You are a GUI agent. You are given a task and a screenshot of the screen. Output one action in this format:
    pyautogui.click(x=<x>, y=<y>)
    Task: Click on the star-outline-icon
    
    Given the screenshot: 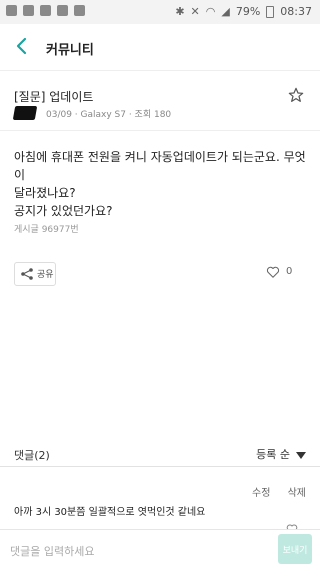 What is the action you would take?
    pyautogui.click(x=296, y=94)
    